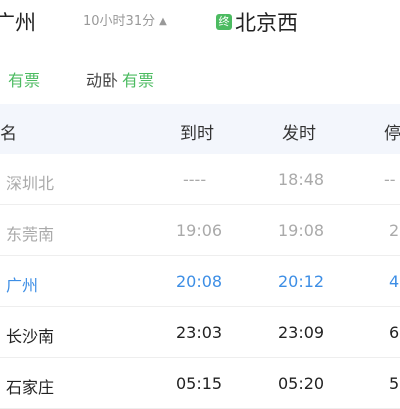  Describe the element at coordinates (266, 23) in the screenshot. I see `to-station-name: 北京西` at that location.